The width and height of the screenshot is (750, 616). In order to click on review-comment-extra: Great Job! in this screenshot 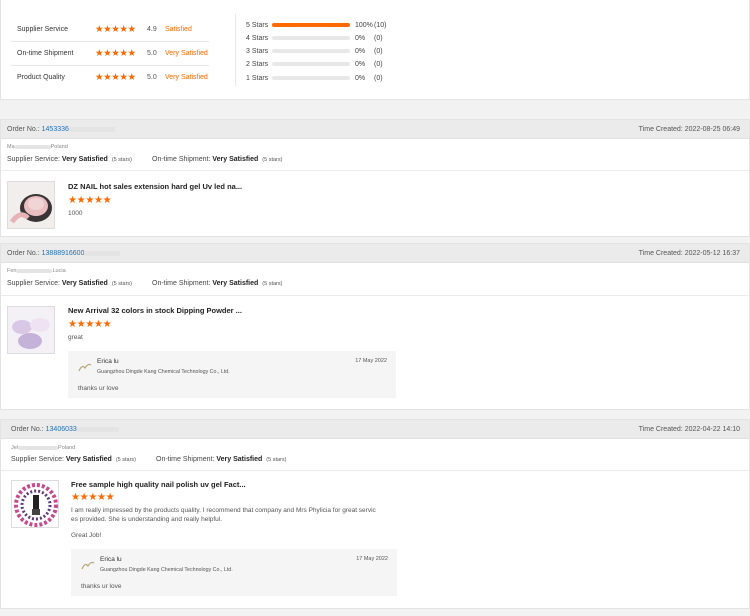, I will do `click(86, 535)`.